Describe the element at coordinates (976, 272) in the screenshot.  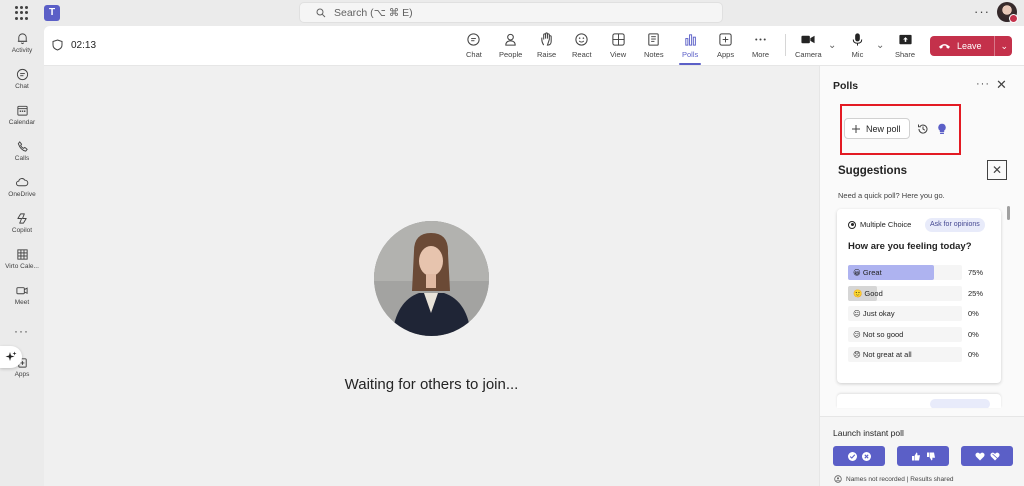
I see `option-percent: 75%` at that location.